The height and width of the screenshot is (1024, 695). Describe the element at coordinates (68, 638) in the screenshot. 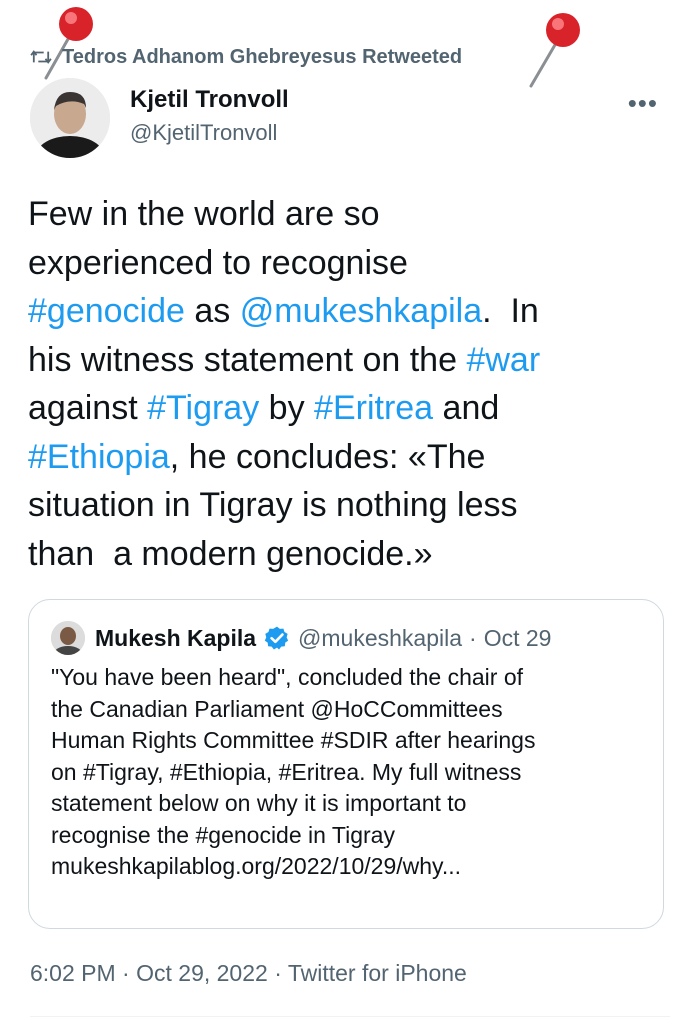

I see `quoted-avatar` at that location.